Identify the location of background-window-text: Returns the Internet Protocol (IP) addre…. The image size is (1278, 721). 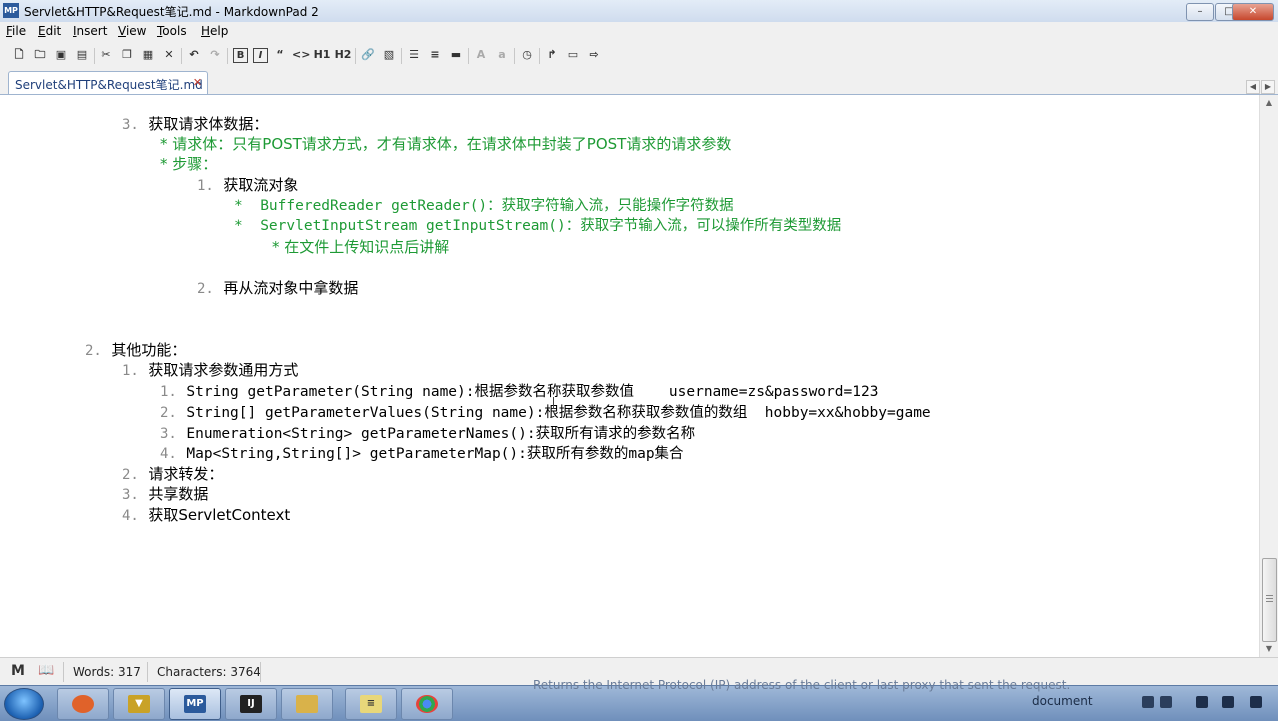
(802, 685).